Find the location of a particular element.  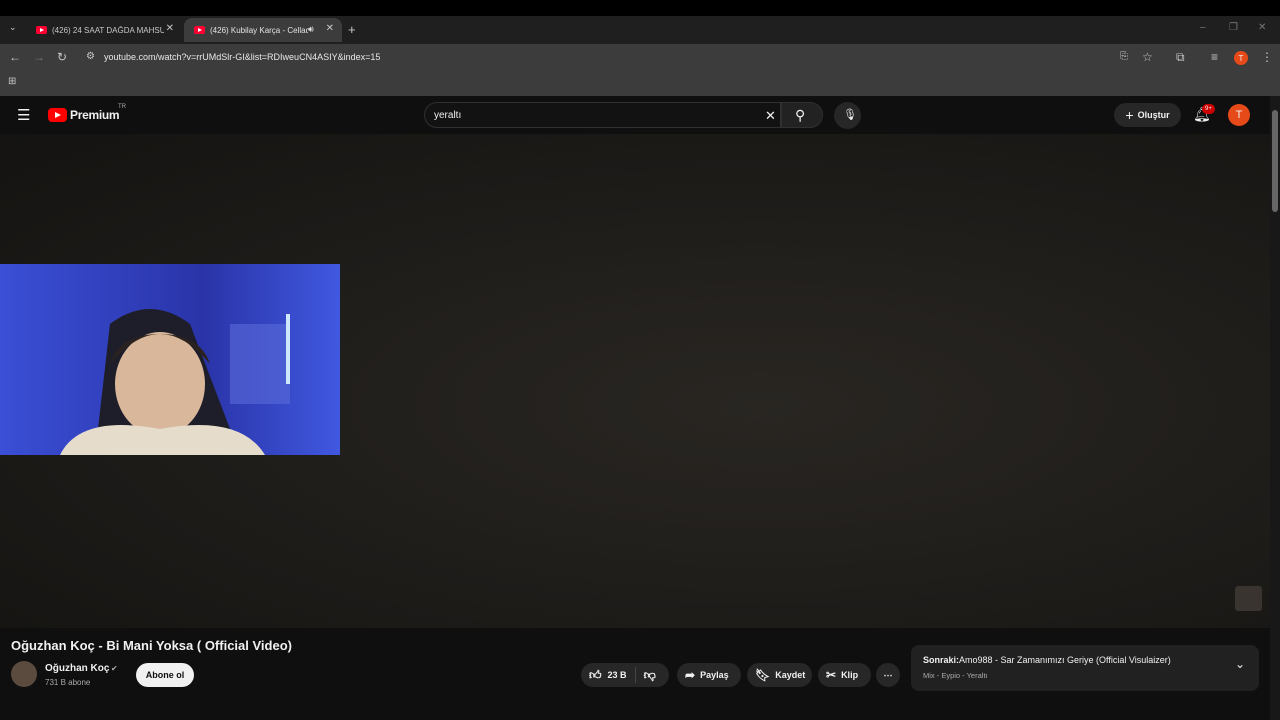

channel-avatar is located at coordinates (24, 674).